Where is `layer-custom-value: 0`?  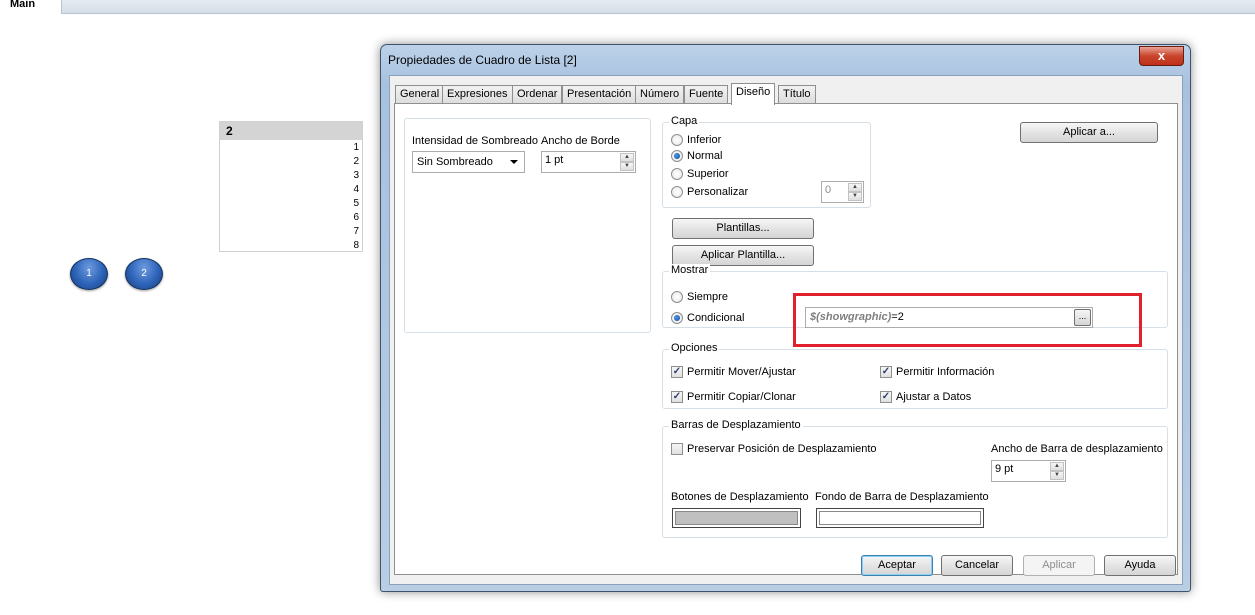 layer-custom-value: 0 is located at coordinates (828, 190).